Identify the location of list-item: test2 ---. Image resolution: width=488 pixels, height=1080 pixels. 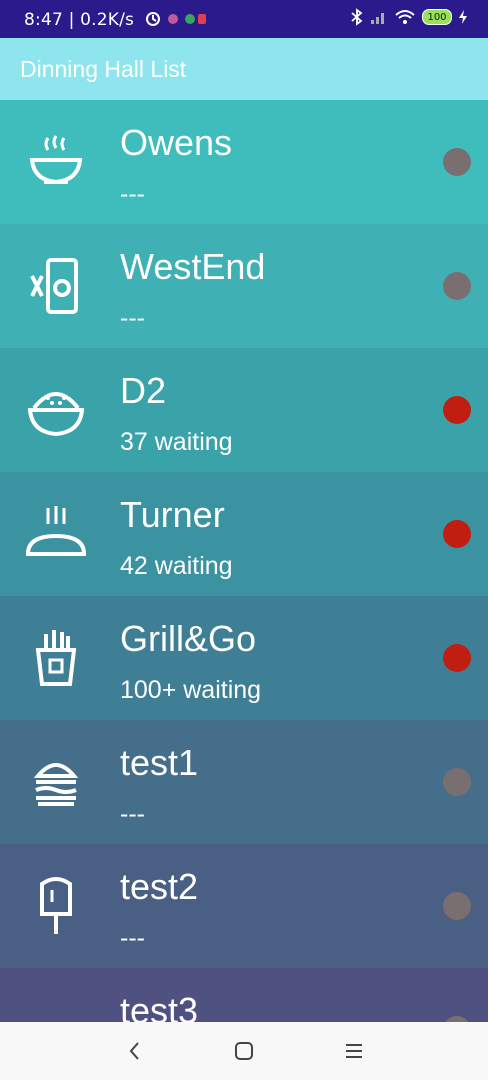
(244, 906).